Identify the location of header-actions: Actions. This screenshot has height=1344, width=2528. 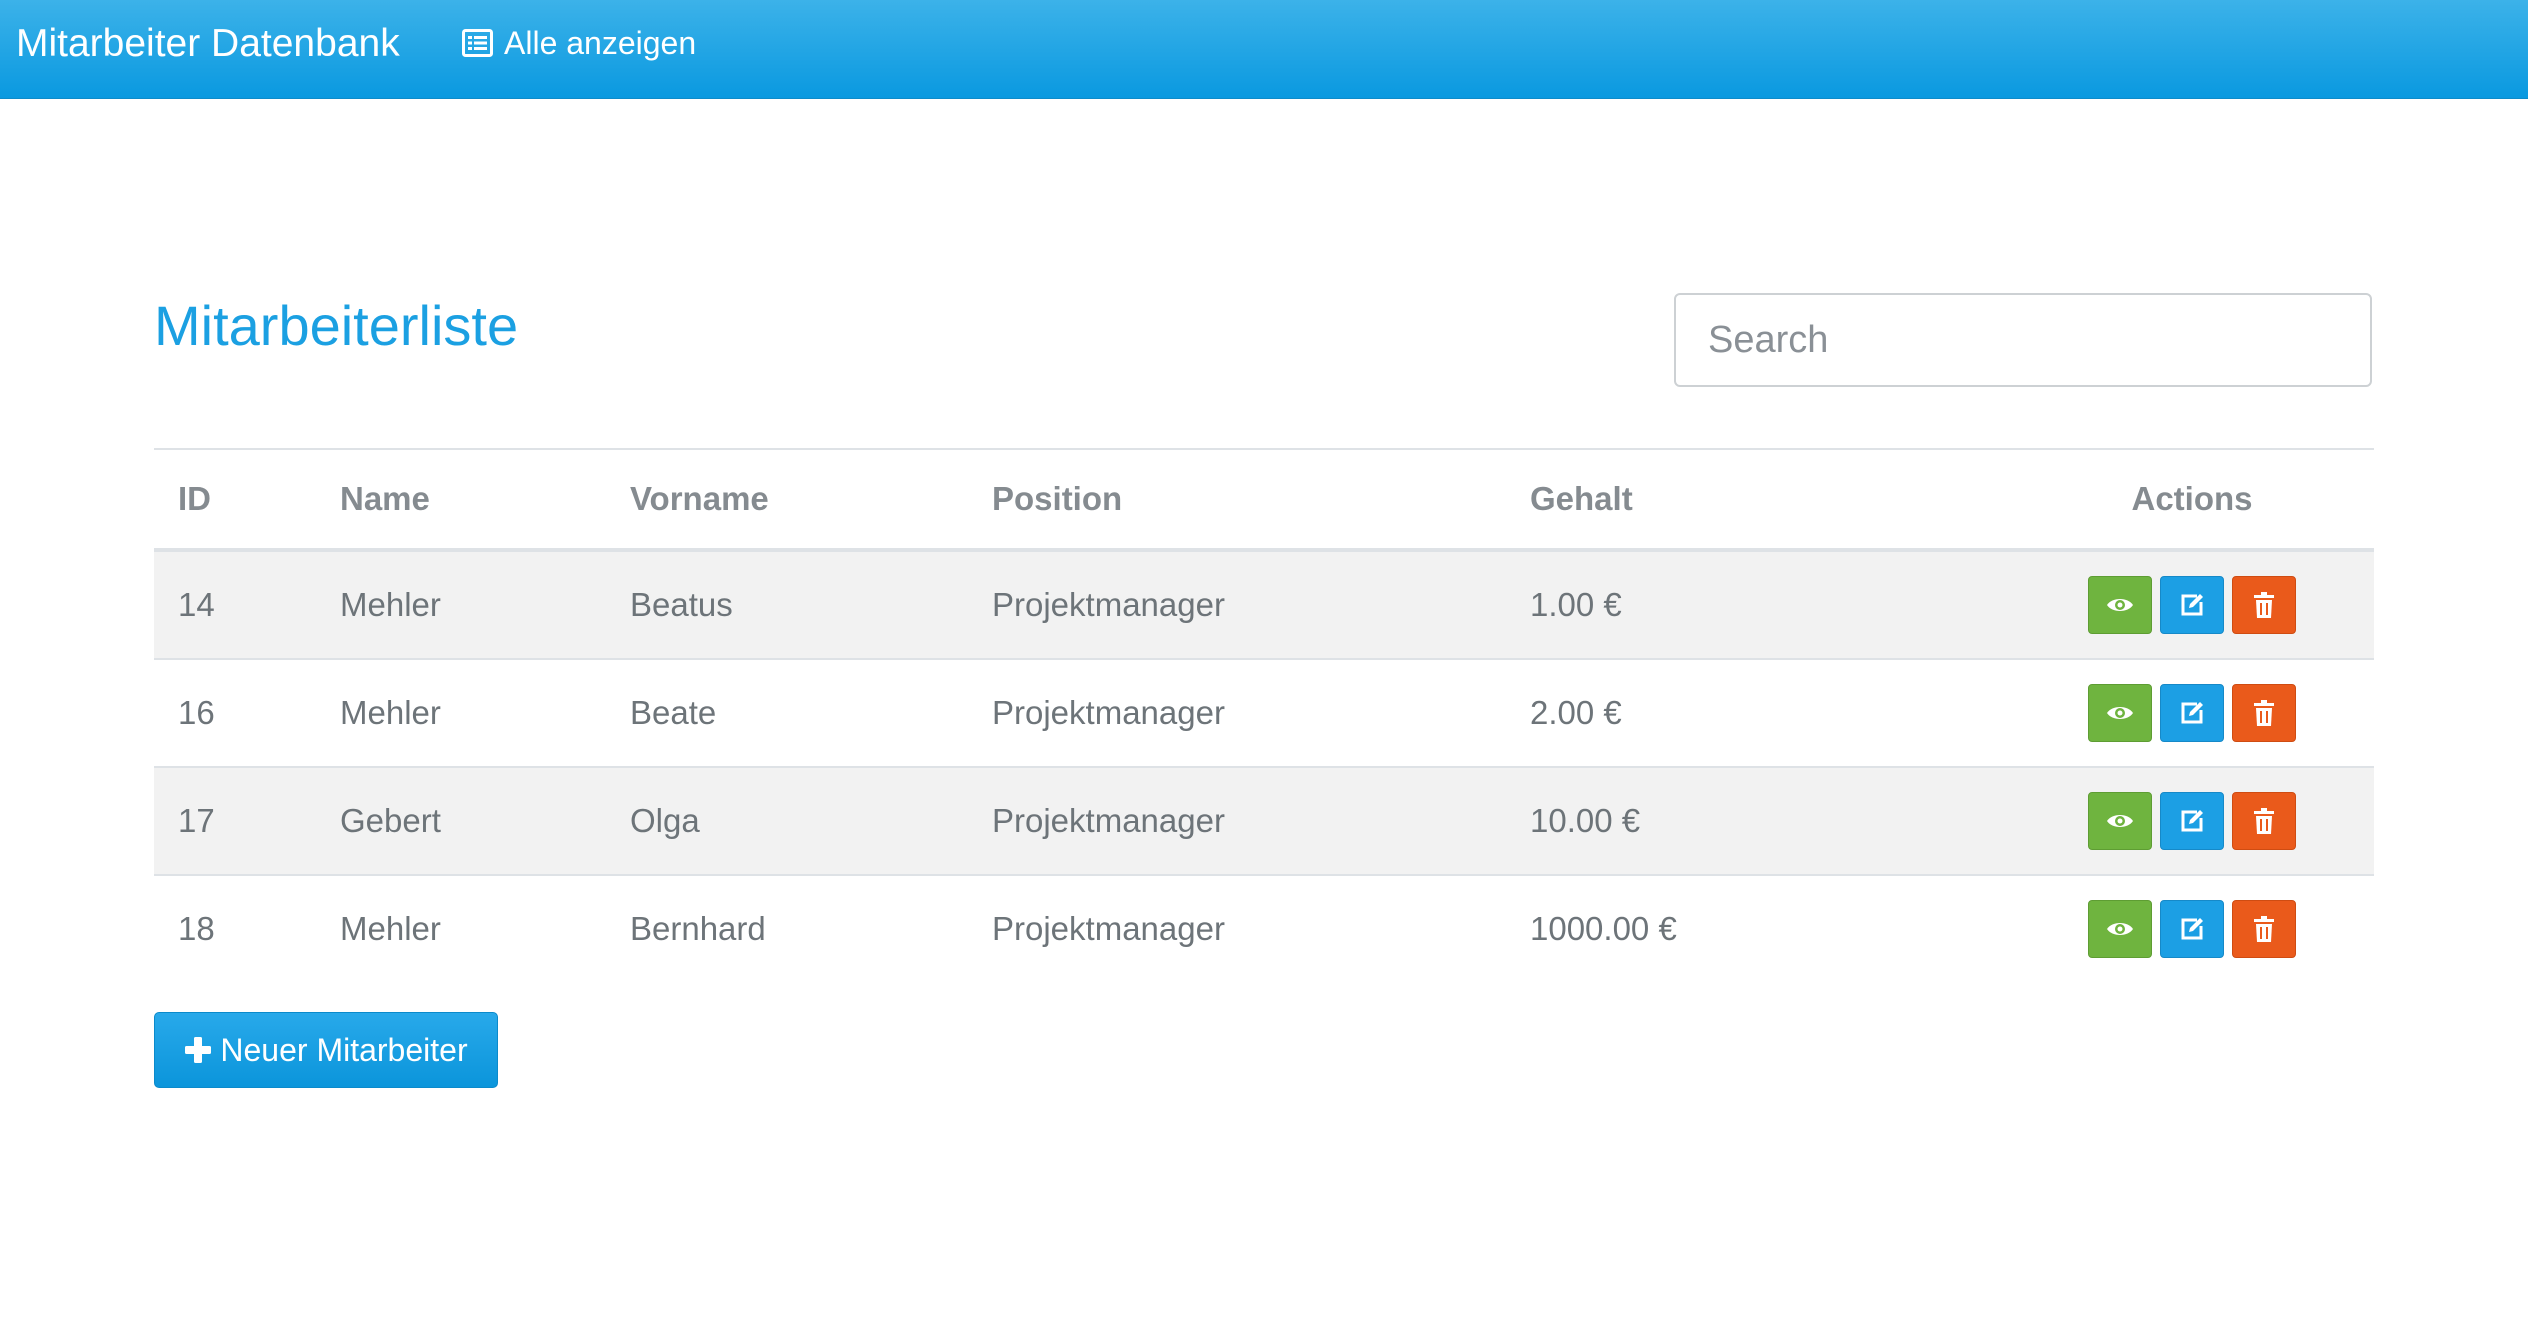
(2192, 500).